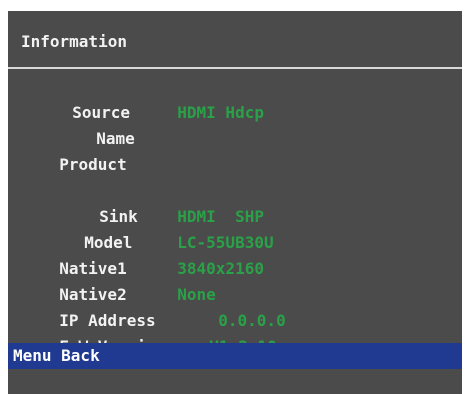 This screenshot has width=470, height=394. Describe the element at coordinates (56, 355) in the screenshot. I see `menu-back-label: Menu Back` at that location.